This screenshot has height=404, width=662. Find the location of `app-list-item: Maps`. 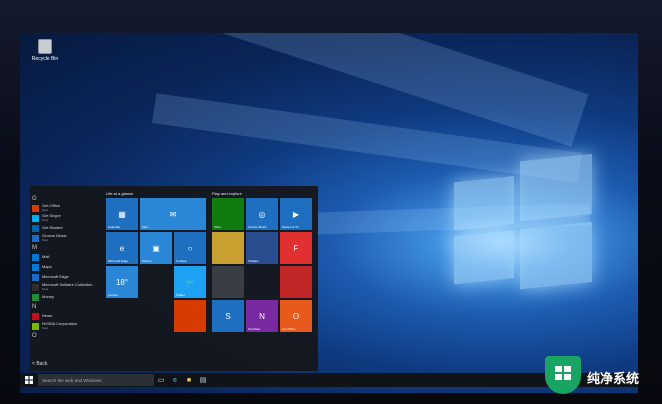

app-list-item: Maps is located at coordinates (65, 267).